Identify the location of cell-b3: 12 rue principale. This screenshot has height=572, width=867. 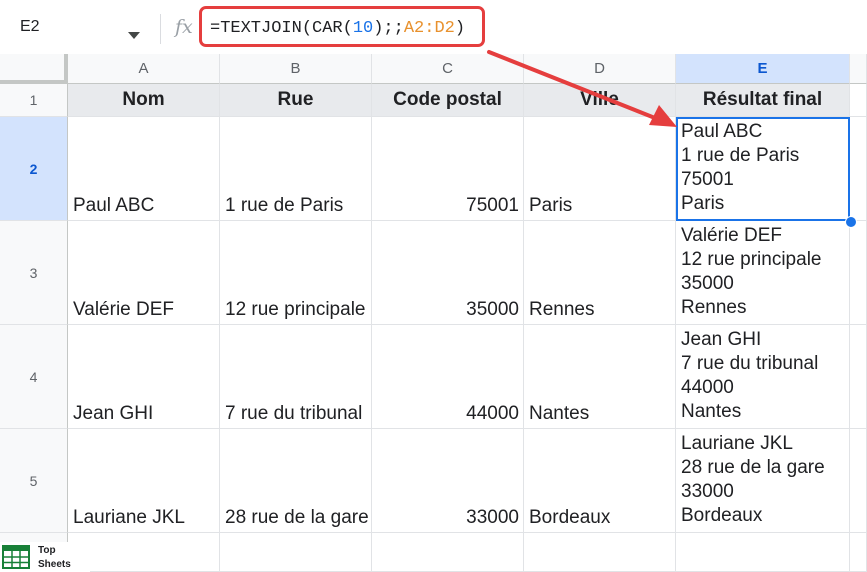
(296, 273).